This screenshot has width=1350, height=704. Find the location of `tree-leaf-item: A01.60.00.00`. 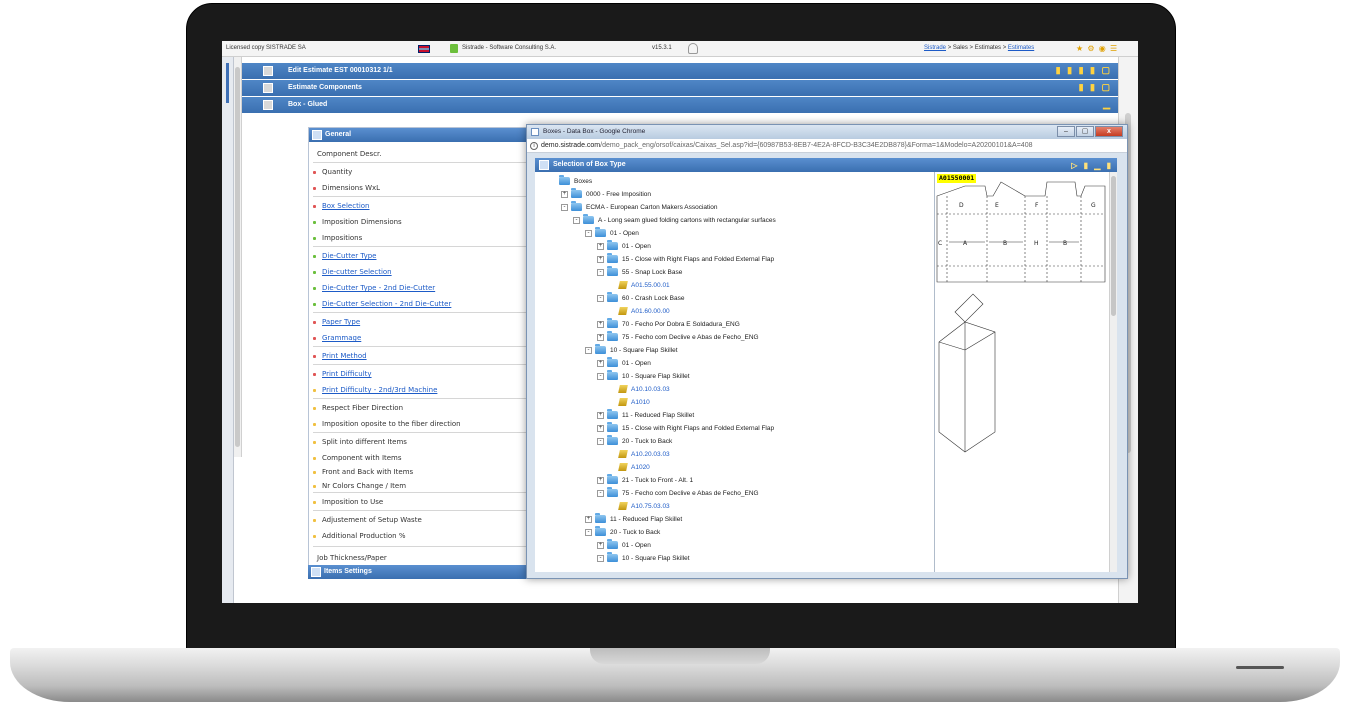

tree-leaf-item: A01.60.00.00 is located at coordinates (639, 312).